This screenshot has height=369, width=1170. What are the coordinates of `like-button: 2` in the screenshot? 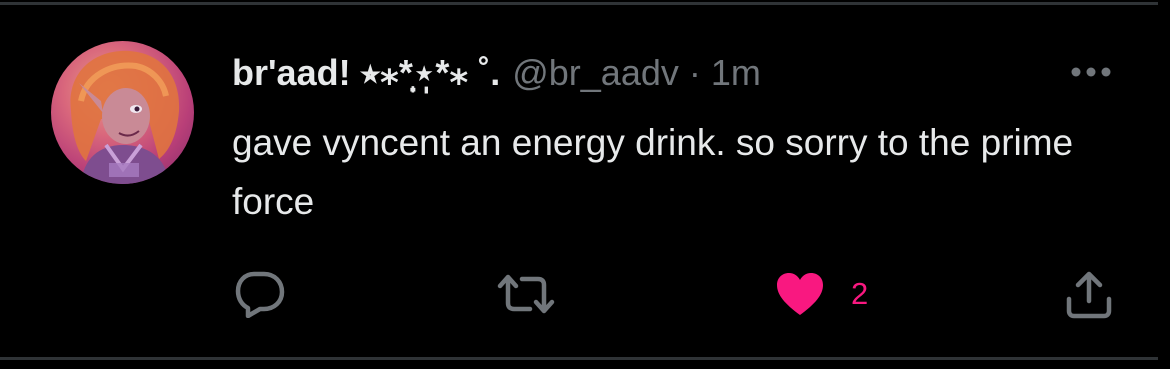 It's located at (821, 294).